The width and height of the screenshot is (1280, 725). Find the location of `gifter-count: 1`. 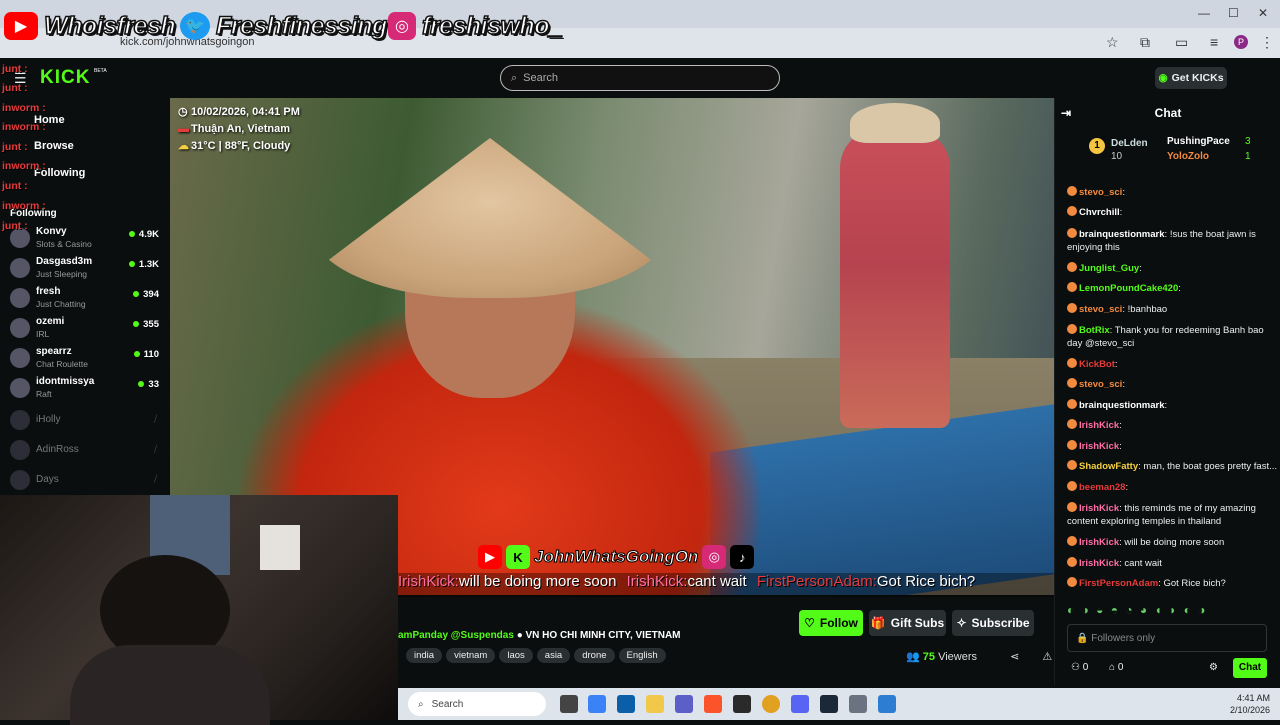

gifter-count: 1 is located at coordinates (1248, 156).